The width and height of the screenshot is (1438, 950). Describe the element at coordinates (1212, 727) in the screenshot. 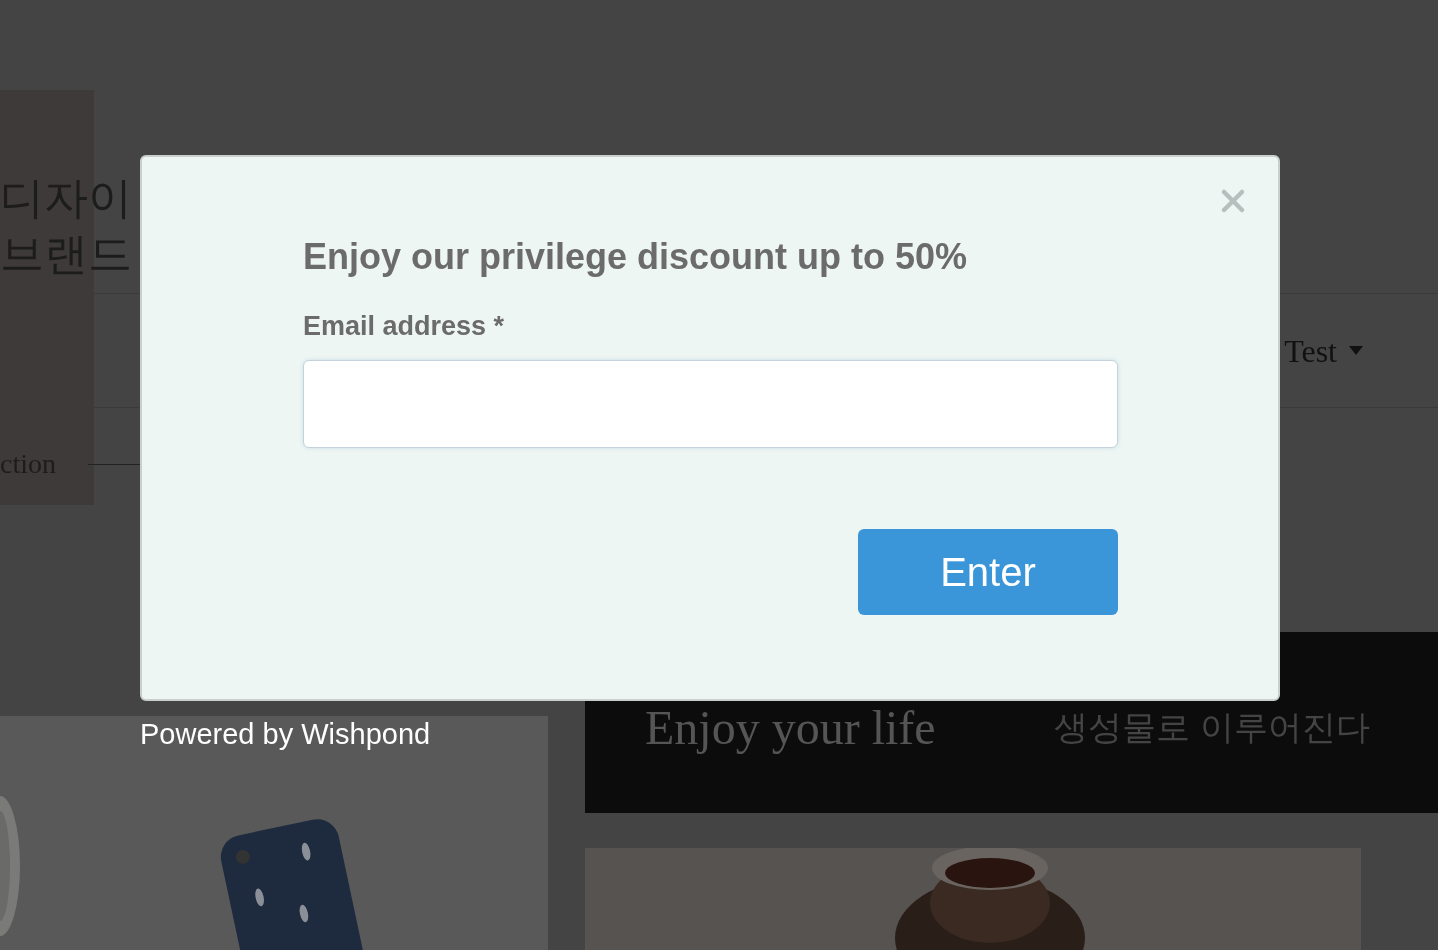

I see `banner-subheading: 생성물로 이루어진다` at that location.